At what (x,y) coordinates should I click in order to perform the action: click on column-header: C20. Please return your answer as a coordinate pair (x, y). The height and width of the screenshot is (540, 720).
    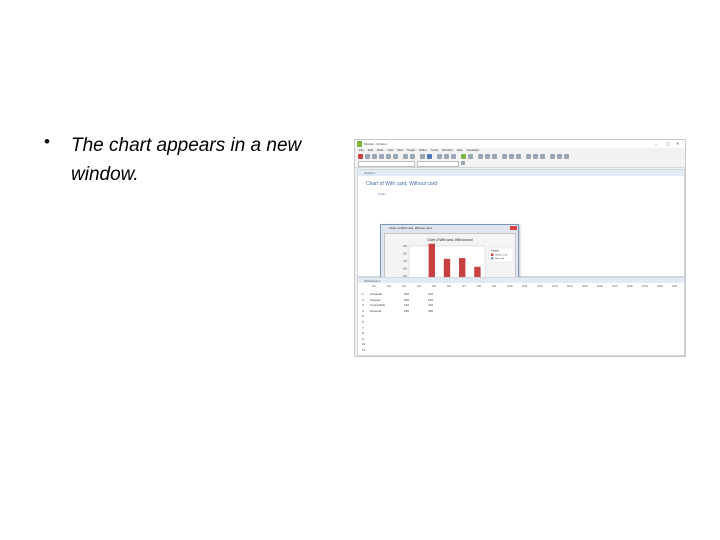
    Looking at the image, I should click on (660, 286).